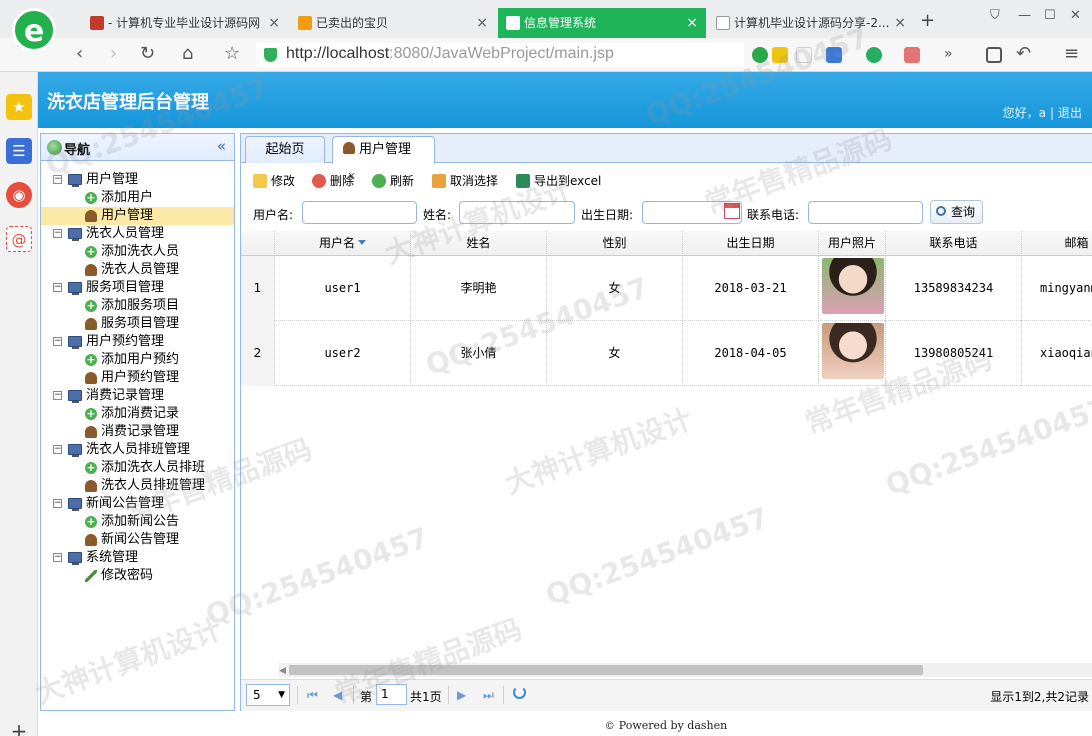 This screenshot has height=736, width=1092. What do you see at coordinates (232, 54) in the screenshot?
I see `favorite-star-icon: ☆` at bounding box center [232, 54].